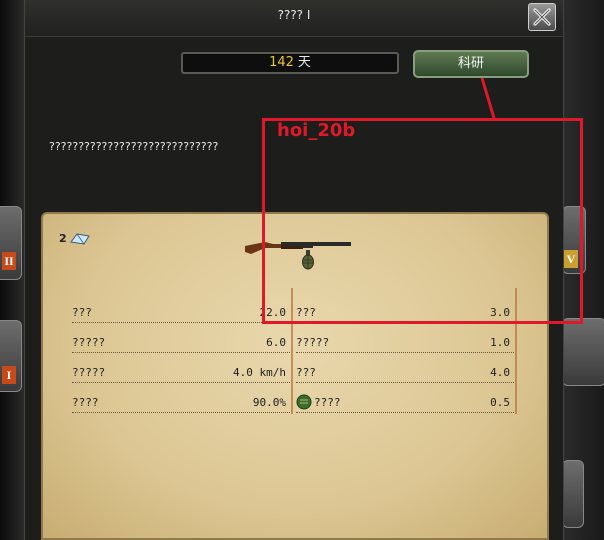 The width and height of the screenshot is (604, 540). Describe the element at coordinates (281, 62) in the screenshot. I see `days-value: 142` at that location.